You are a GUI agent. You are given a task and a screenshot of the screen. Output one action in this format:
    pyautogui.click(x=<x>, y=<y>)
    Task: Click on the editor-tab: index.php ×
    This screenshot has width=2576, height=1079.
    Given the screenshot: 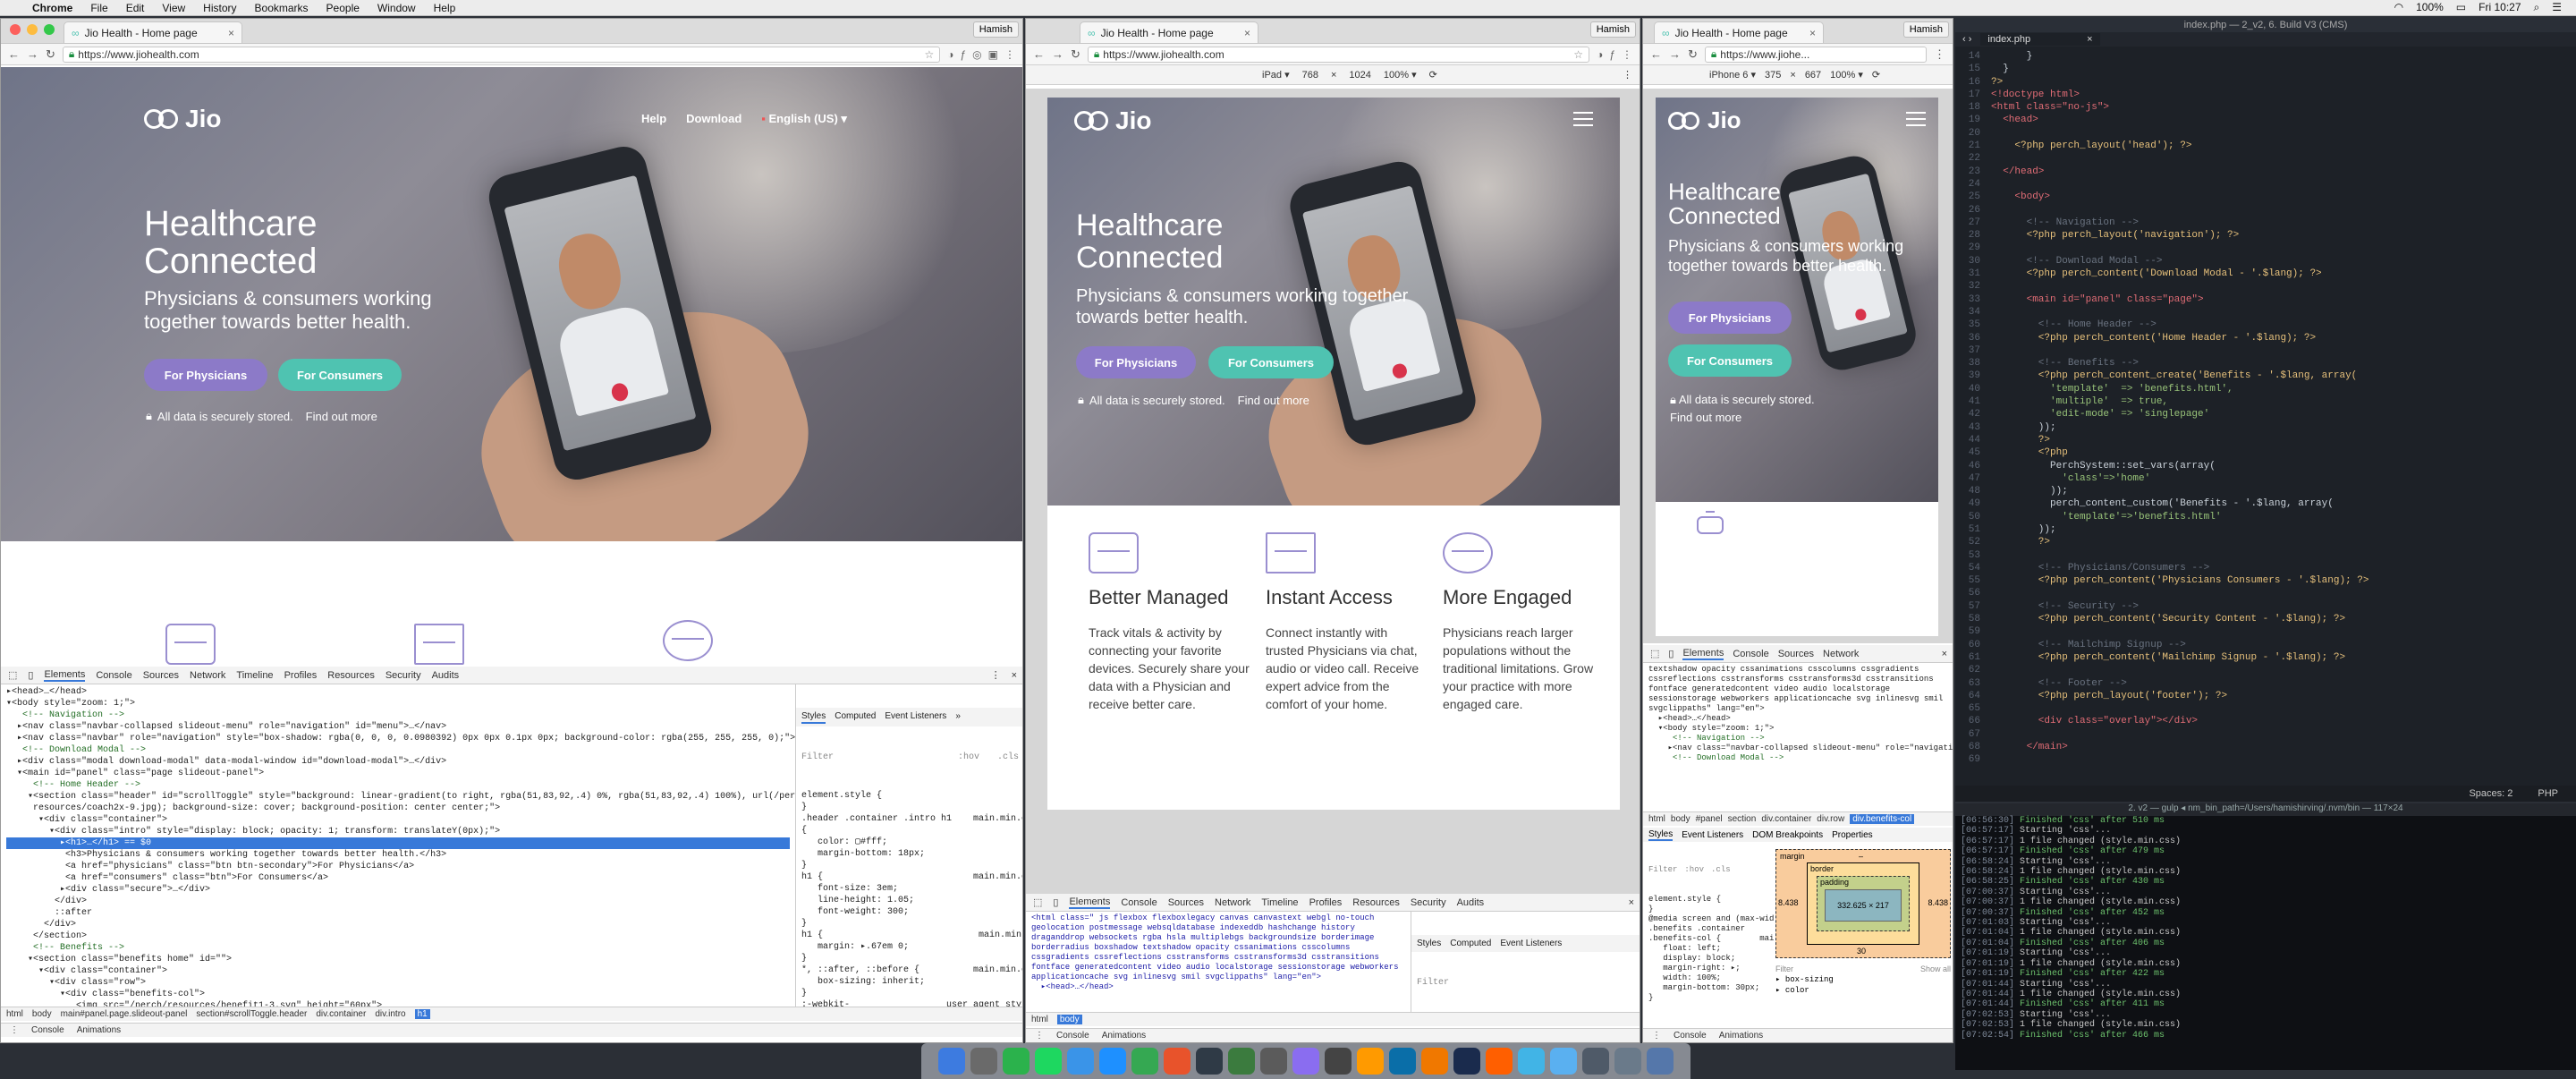 What is the action you would take?
    pyautogui.click(x=2040, y=39)
    